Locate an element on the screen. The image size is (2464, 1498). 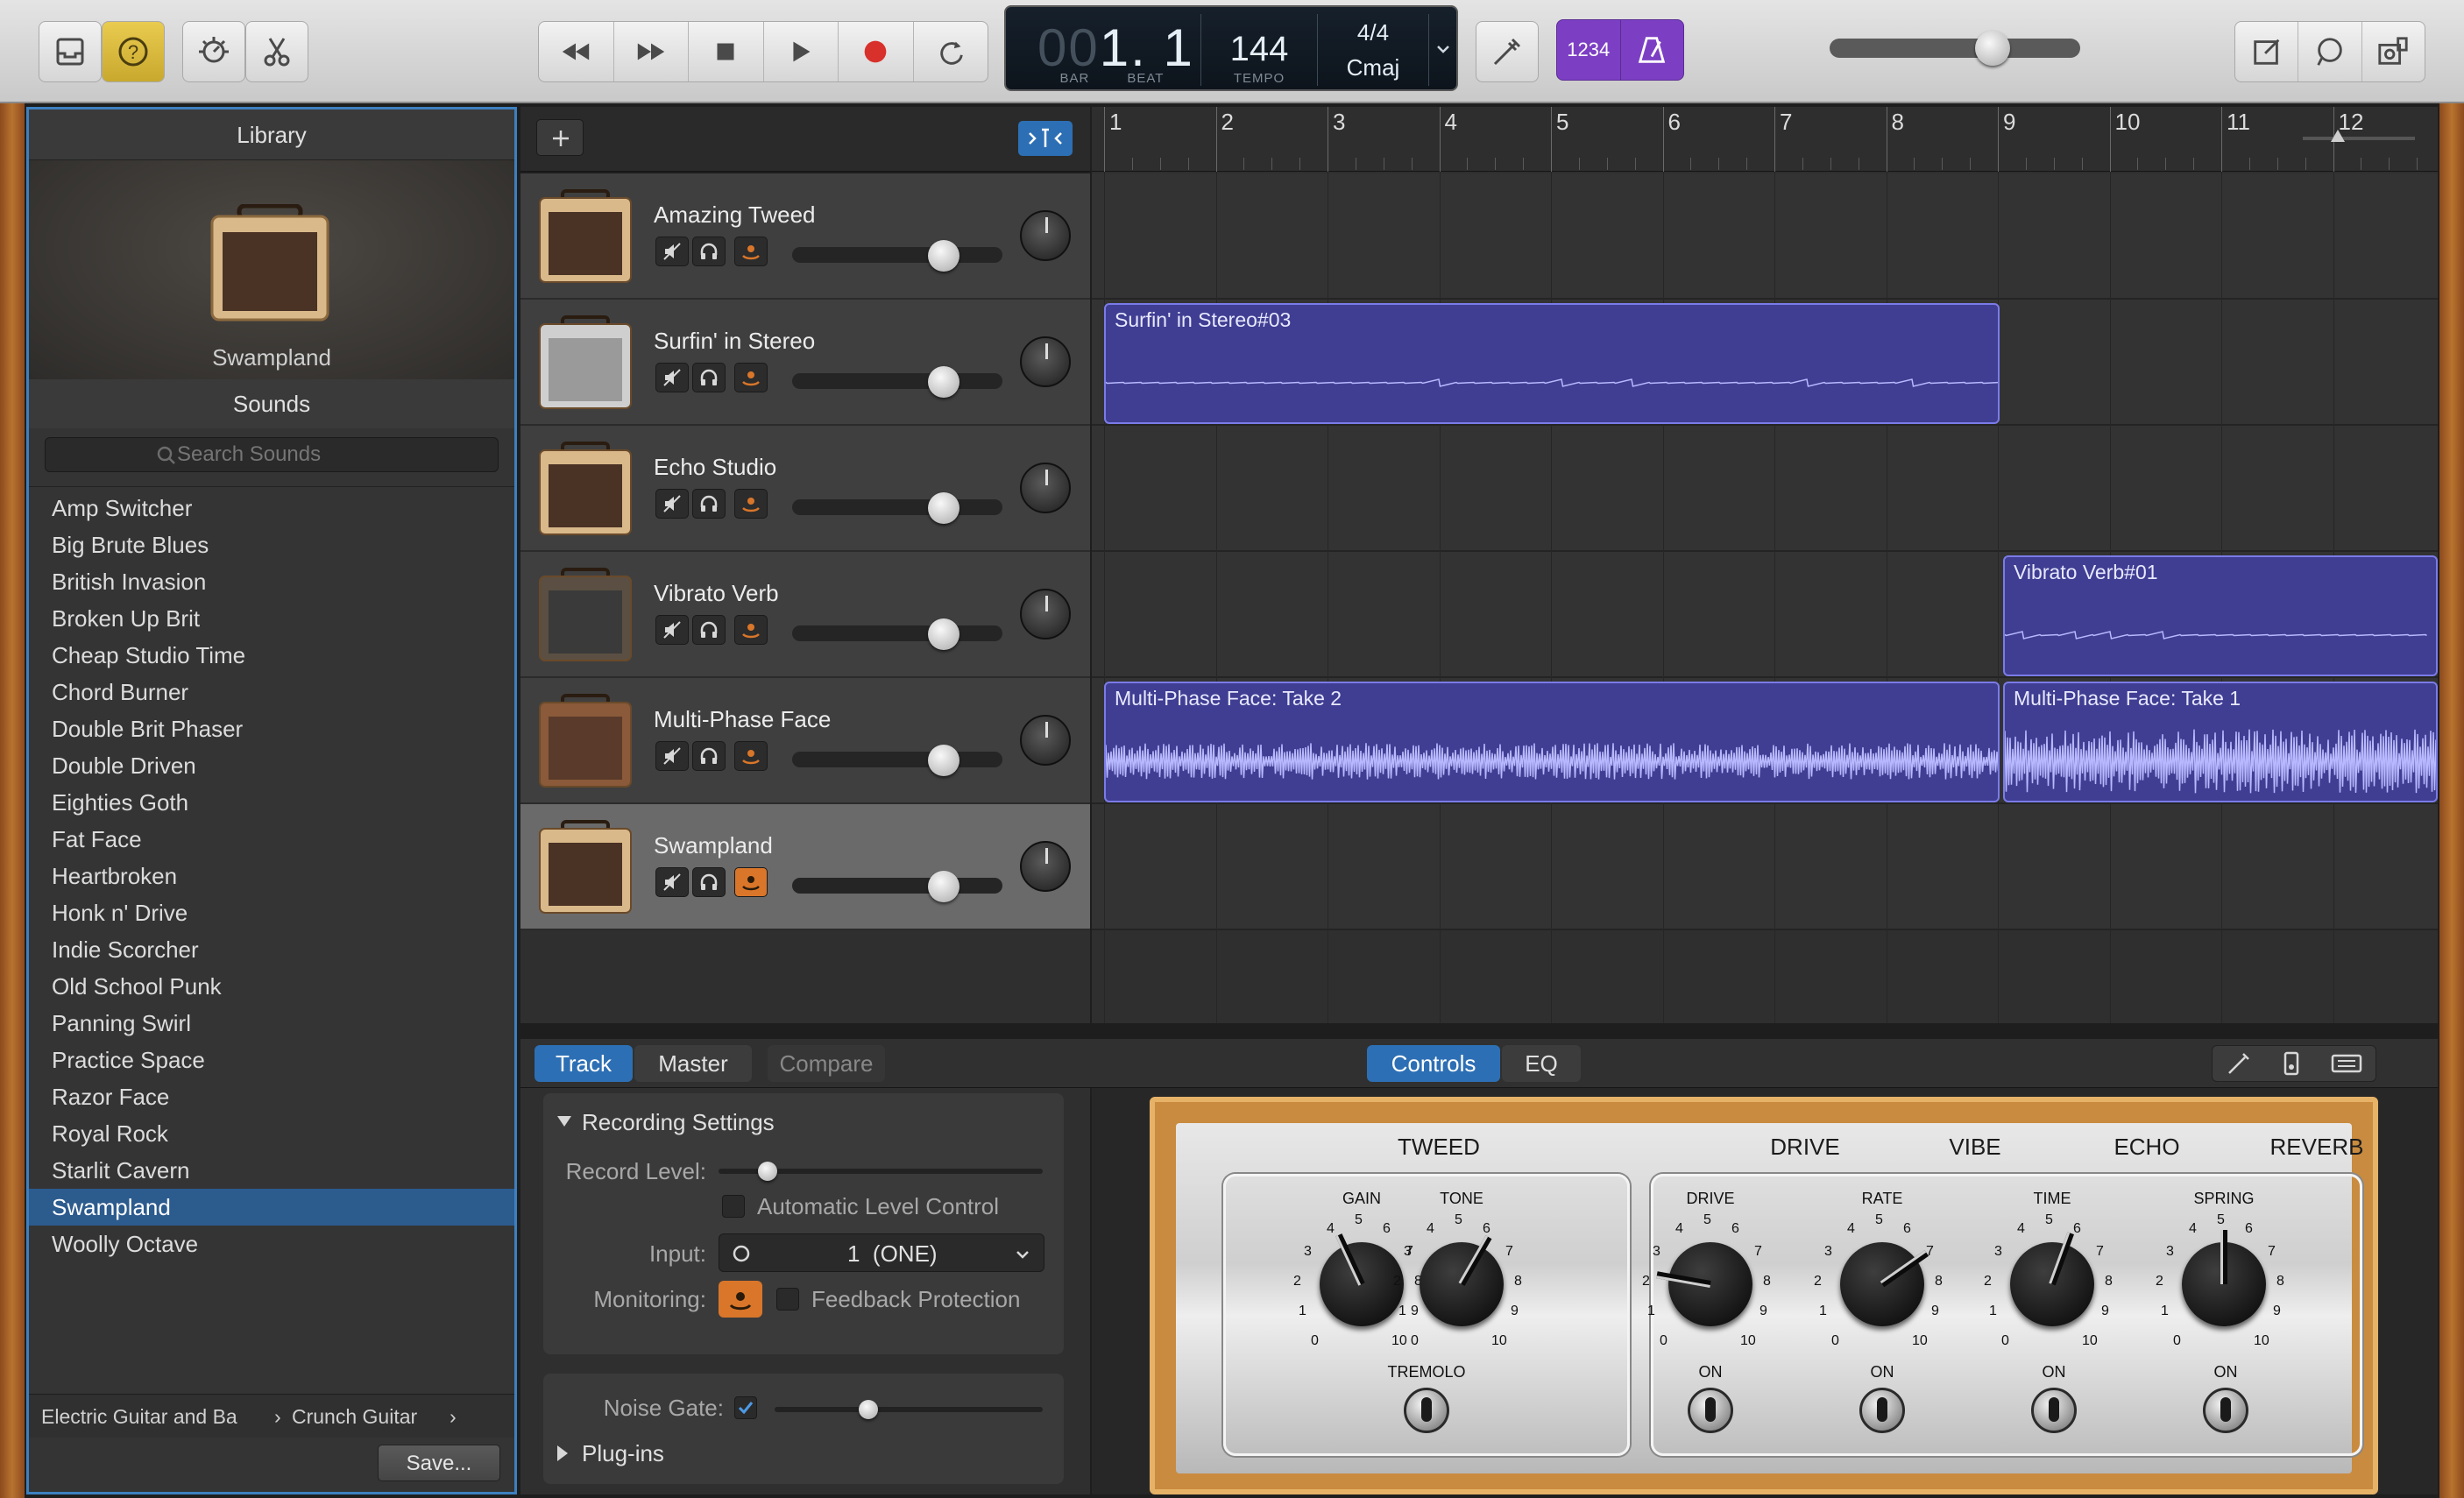
signature-display: 4/4 Cmaj is located at coordinates (1373, 48).